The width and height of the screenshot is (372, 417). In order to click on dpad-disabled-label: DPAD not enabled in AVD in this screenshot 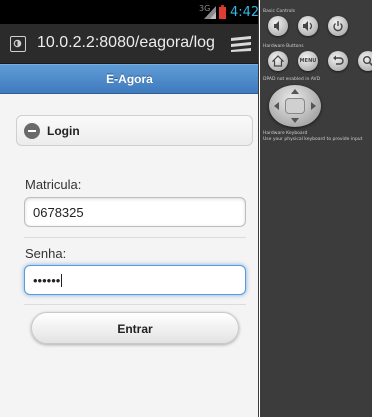, I will do `click(292, 79)`.